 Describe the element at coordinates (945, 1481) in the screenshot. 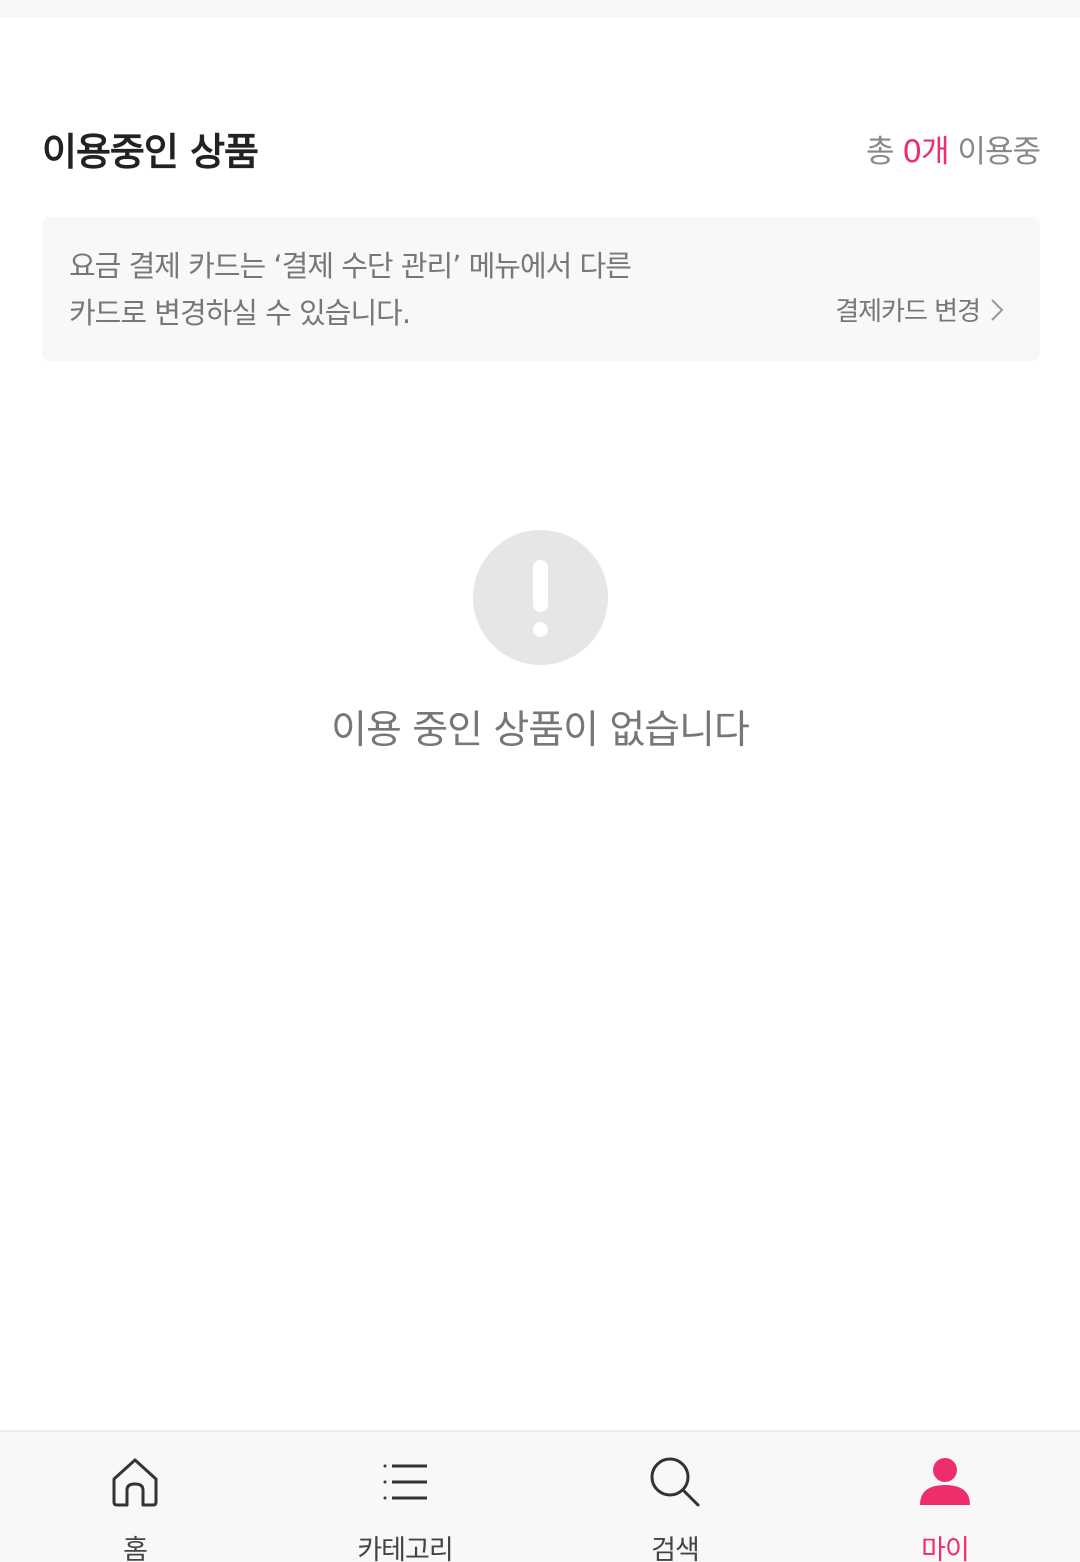

I see `person-icon` at that location.